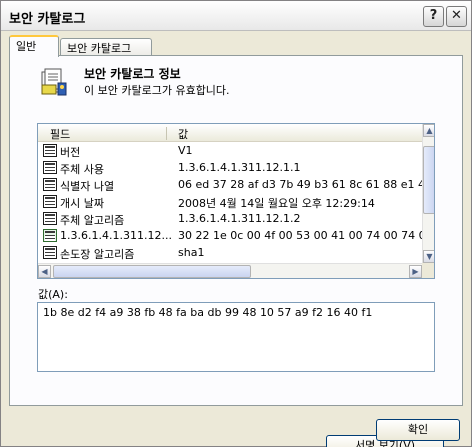 This screenshot has height=447, width=472. I want to click on ok-button: 확인, so click(418, 430).